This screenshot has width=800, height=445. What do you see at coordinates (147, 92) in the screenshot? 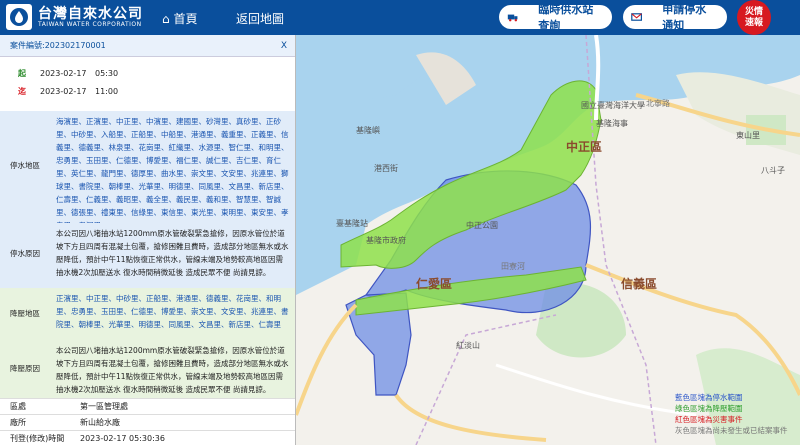
I see `end-time-row: 迄 2023-02-17 11:00` at bounding box center [147, 92].